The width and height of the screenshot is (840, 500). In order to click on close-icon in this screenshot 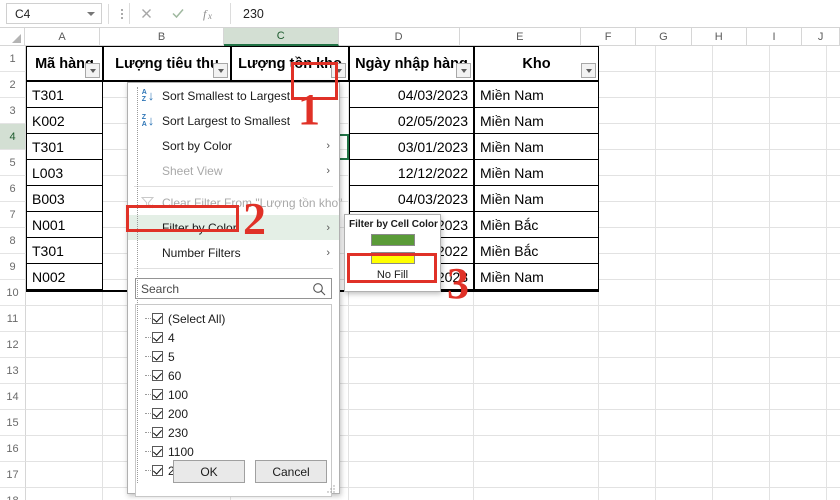, I will do `click(146, 13)`.